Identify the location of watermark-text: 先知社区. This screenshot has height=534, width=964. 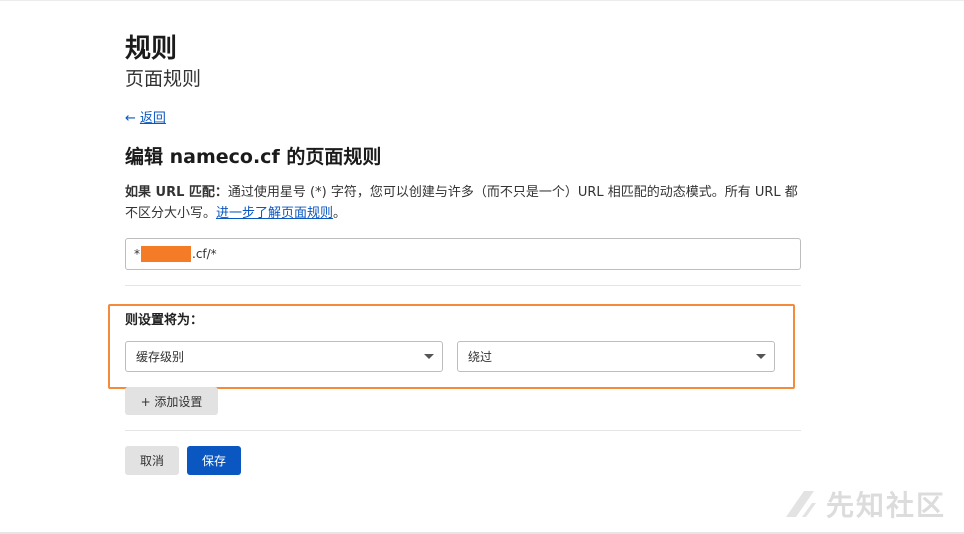
(885, 505).